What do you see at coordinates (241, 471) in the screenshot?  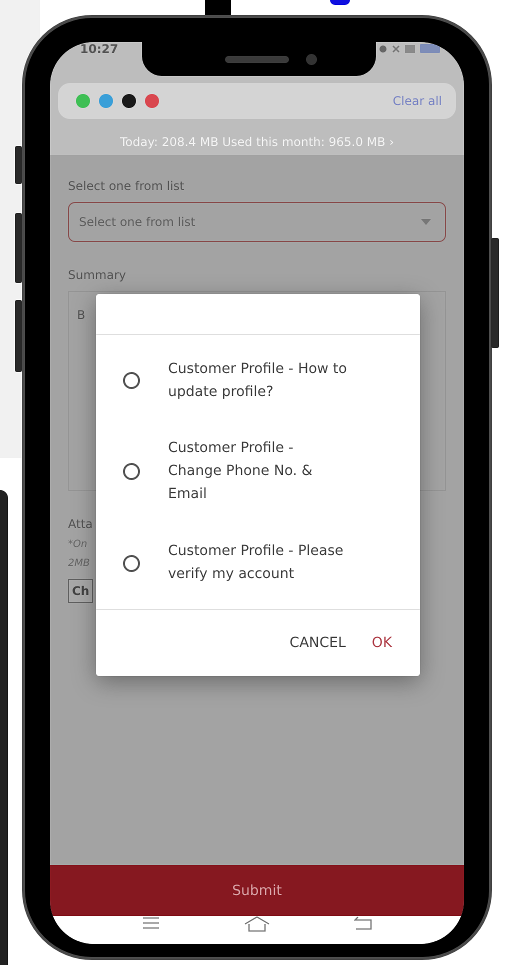 I see `option-label: Customer Profile - Change Phone No. & Email` at bounding box center [241, 471].